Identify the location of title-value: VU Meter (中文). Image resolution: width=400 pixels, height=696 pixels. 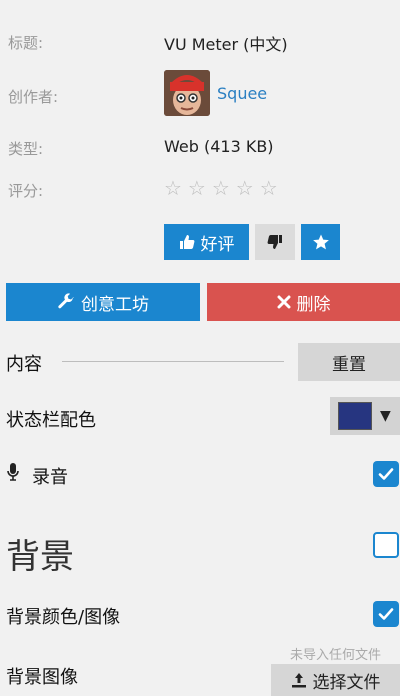
(226, 44).